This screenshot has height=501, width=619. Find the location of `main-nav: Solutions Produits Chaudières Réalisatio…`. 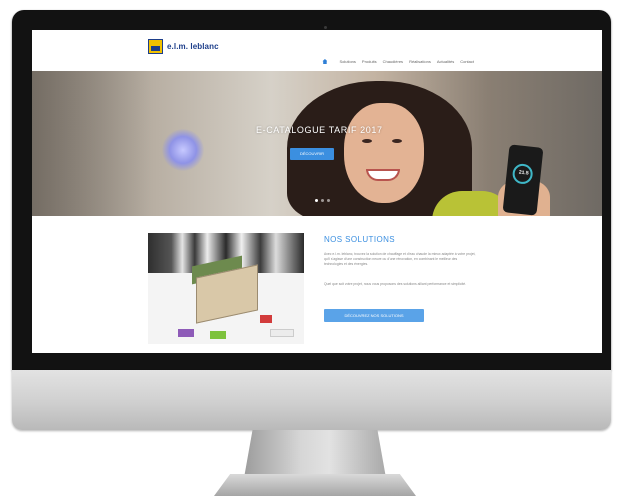

main-nav: Solutions Produits Chaudières Réalisatio… is located at coordinates (398, 61).